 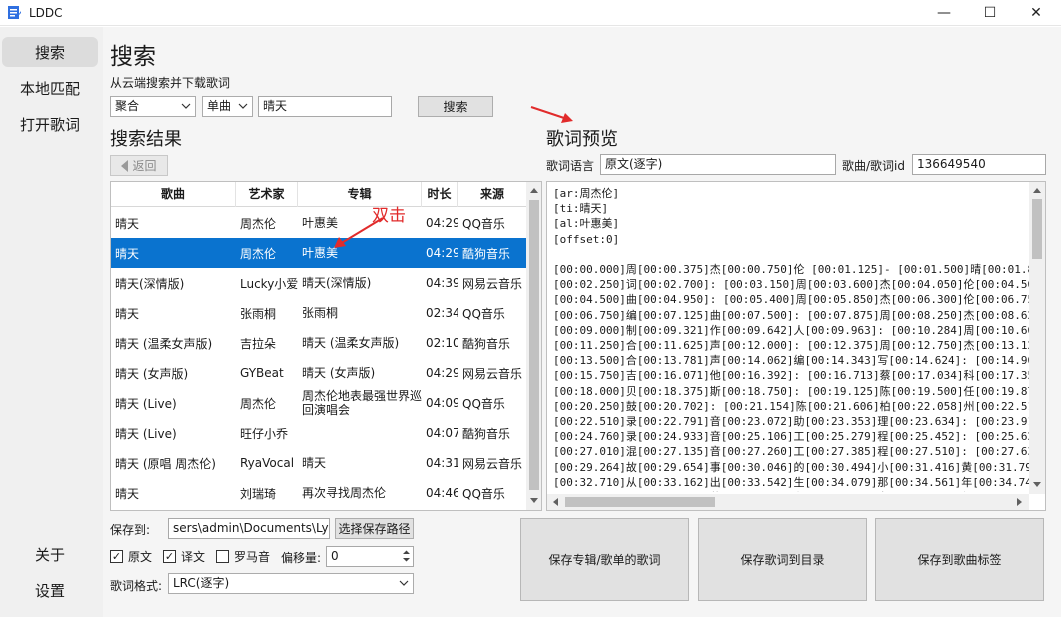 I want to click on checkbox-original-box: ✓, so click(x=116, y=556).